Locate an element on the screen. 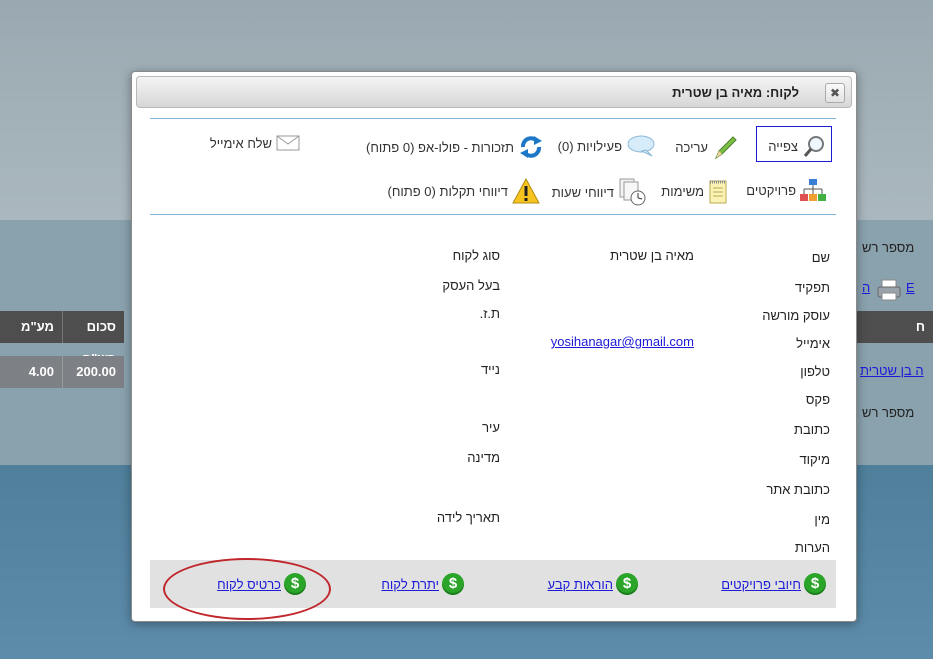  activities-button: פעילויות (0) is located at coordinates (607, 146).